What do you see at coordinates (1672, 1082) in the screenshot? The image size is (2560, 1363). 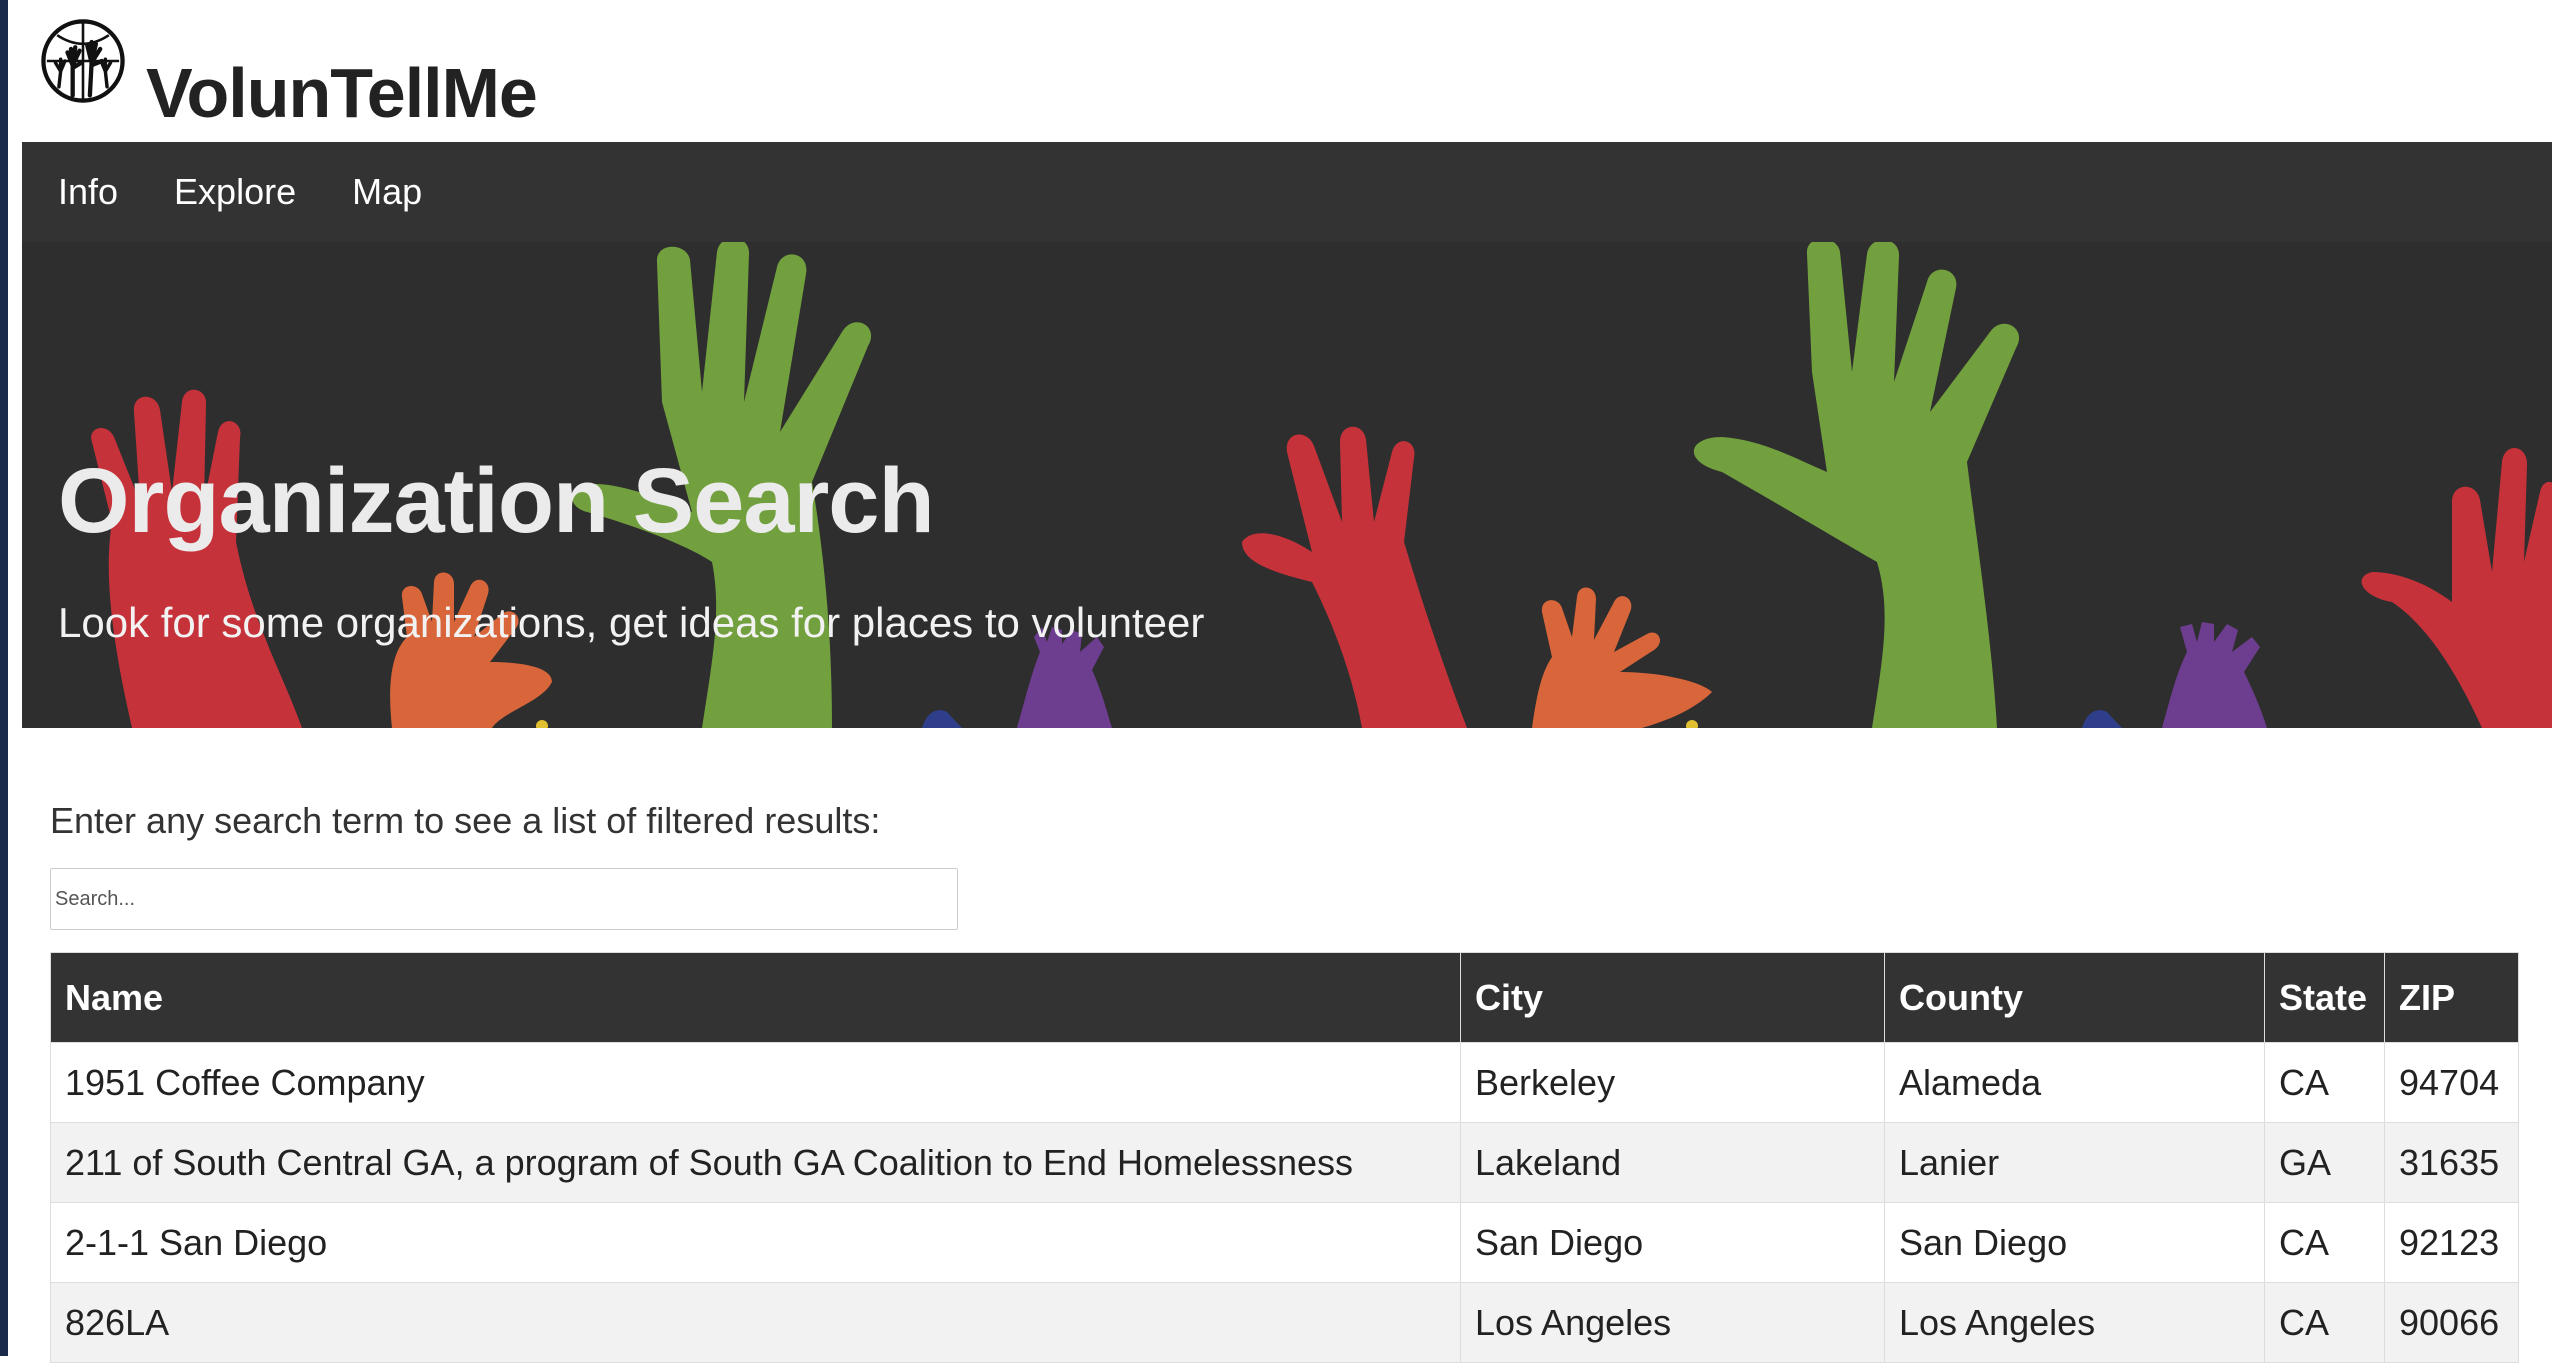 I see `cell-city: Berkeley` at bounding box center [1672, 1082].